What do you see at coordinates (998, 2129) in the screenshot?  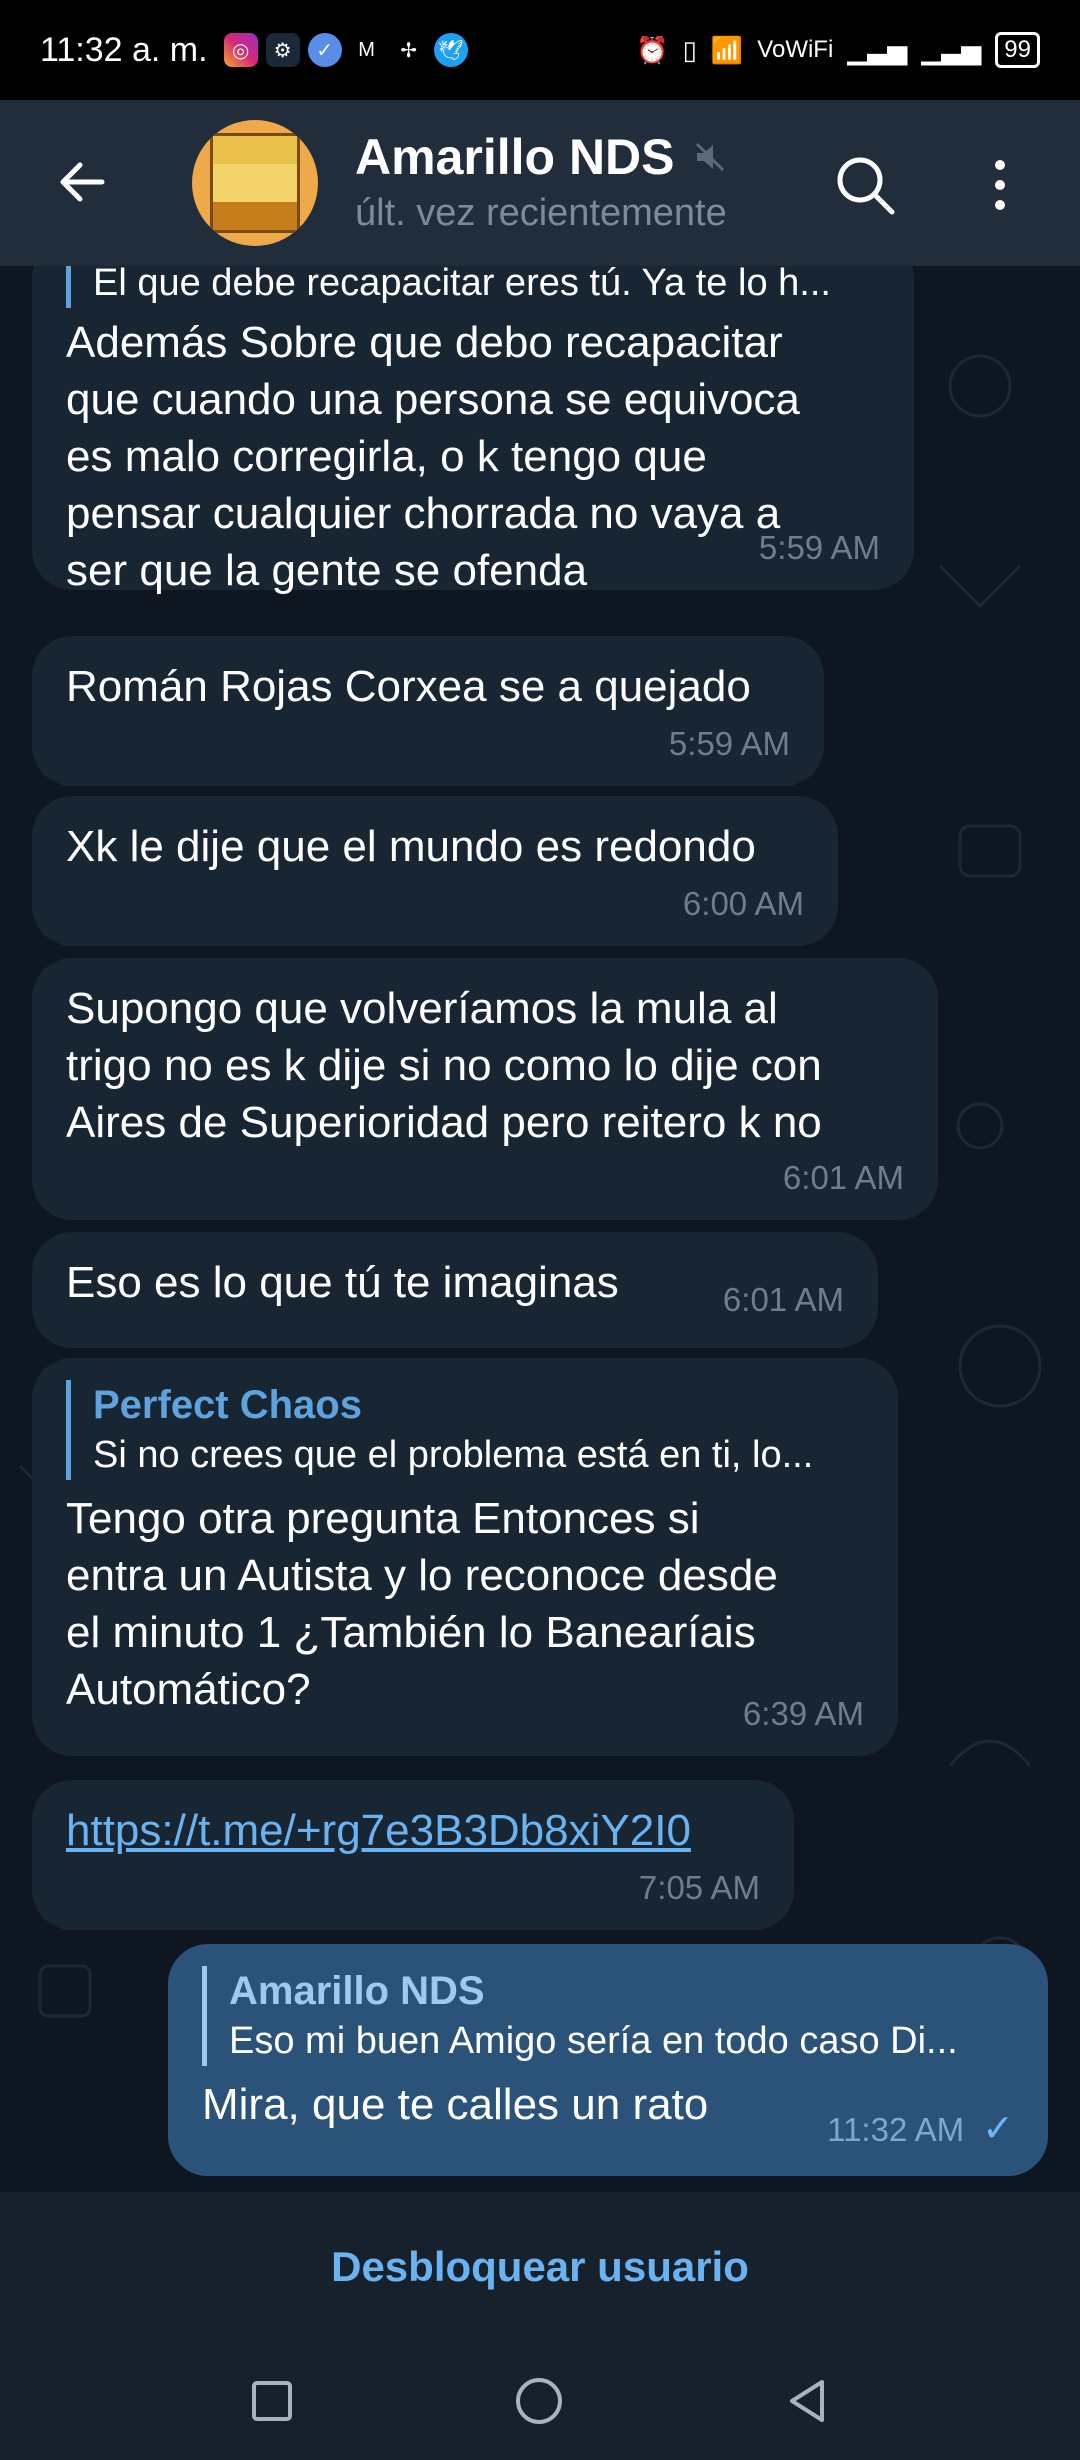 I see `read-check-icon: ✓` at bounding box center [998, 2129].